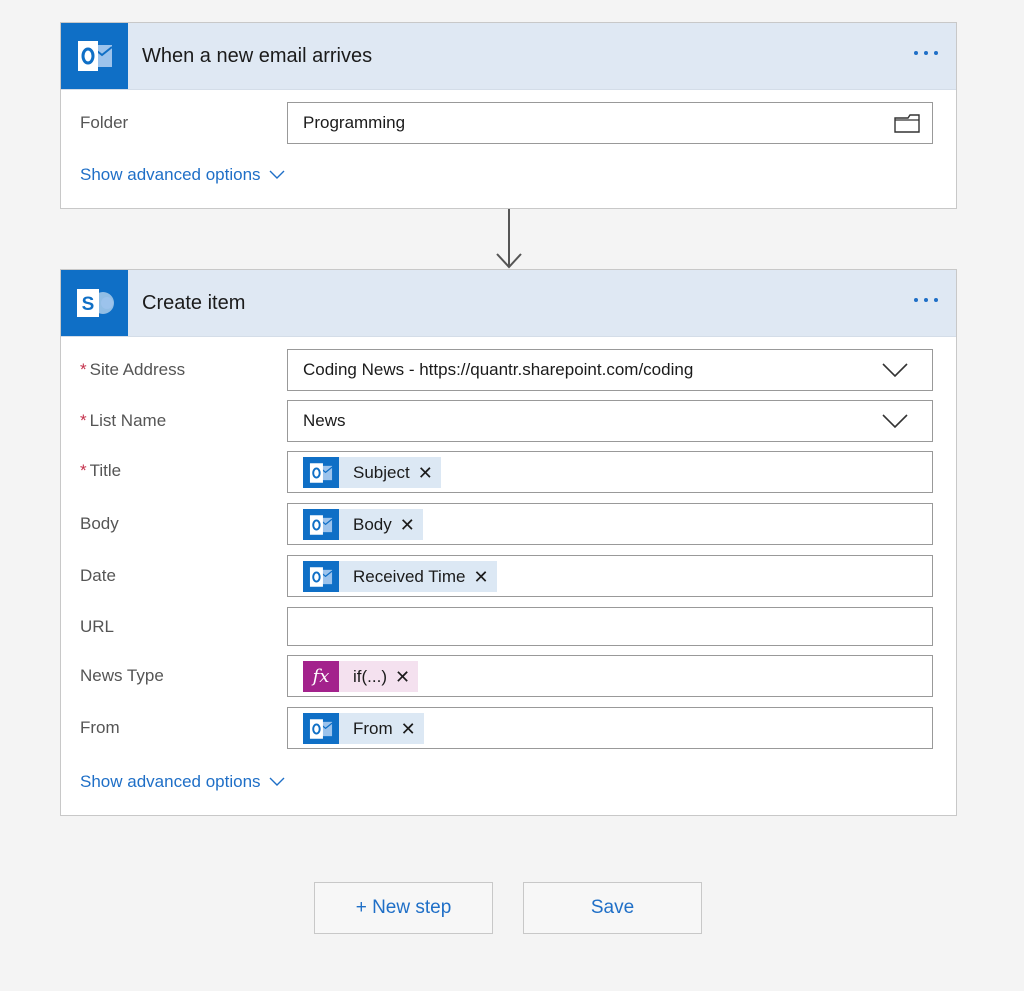 The width and height of the screenshot is (1024, 991). Describe the element at coordinates (610, 576) in the screenshot. I see `date-field: Received Time ✕` at that location.